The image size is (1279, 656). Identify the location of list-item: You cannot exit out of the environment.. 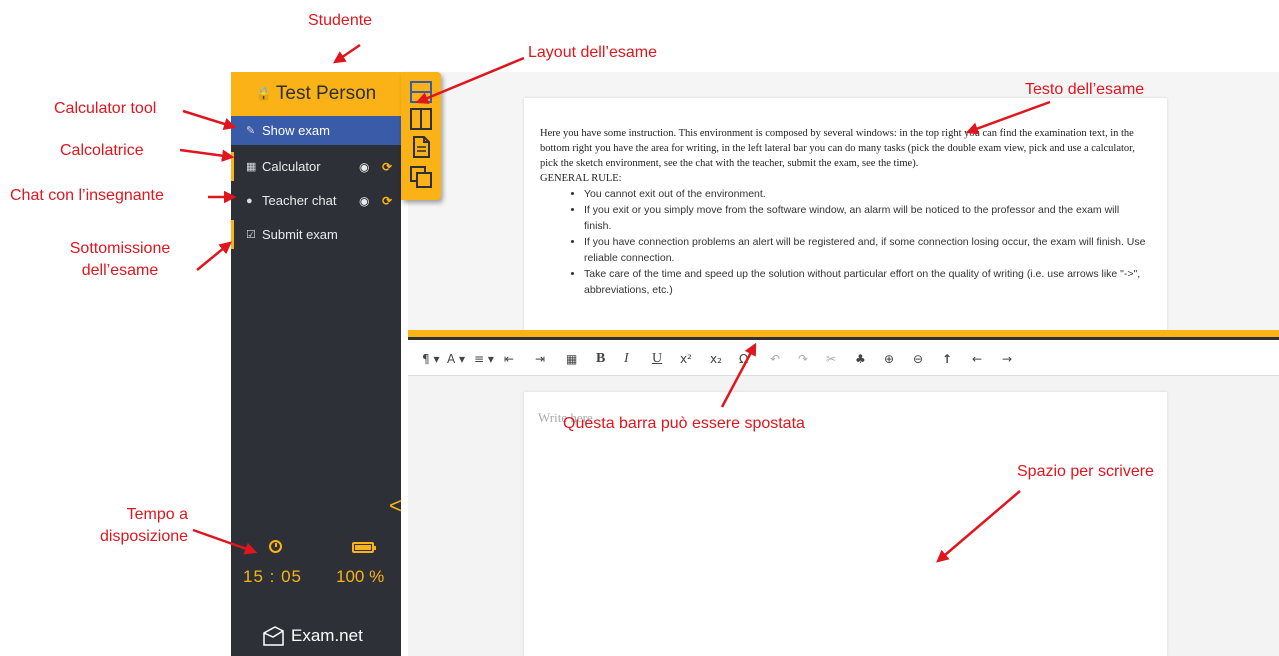
(866, 194).